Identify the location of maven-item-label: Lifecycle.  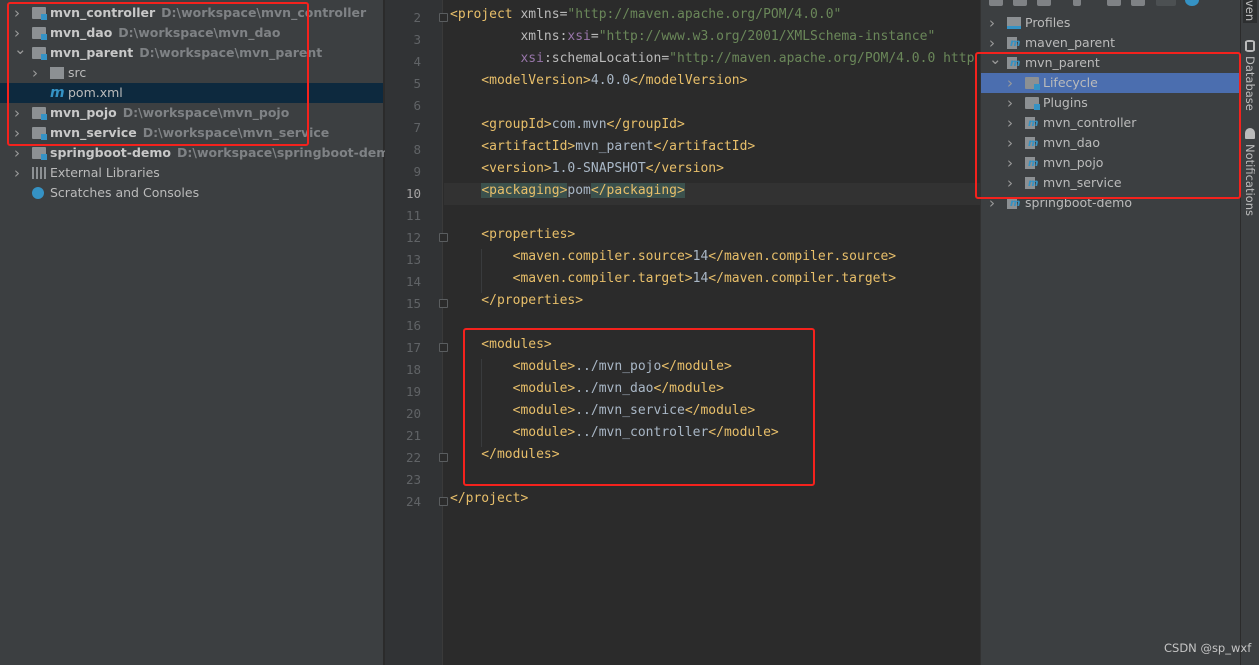
(1070, 82).